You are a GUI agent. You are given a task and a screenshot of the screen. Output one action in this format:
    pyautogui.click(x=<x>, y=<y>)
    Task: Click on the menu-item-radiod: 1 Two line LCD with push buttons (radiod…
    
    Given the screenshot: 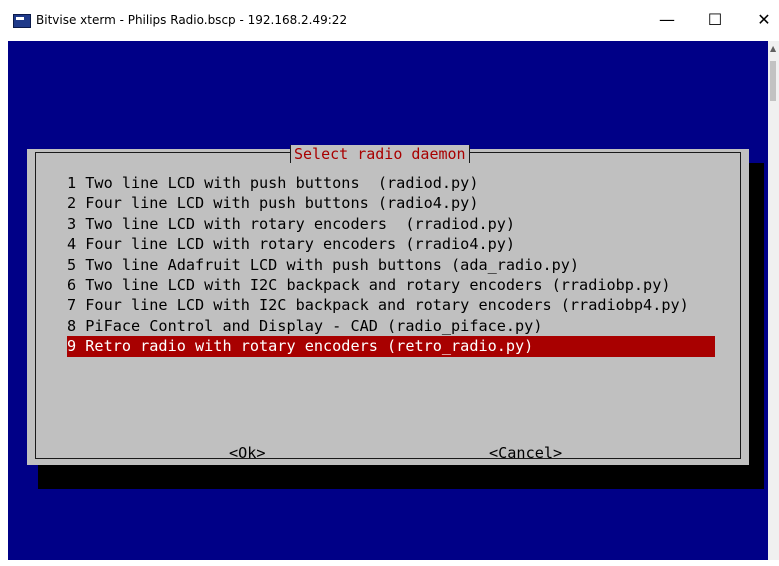 What is the action you would take?
    pyautogui.click(x=391, y=183)
    